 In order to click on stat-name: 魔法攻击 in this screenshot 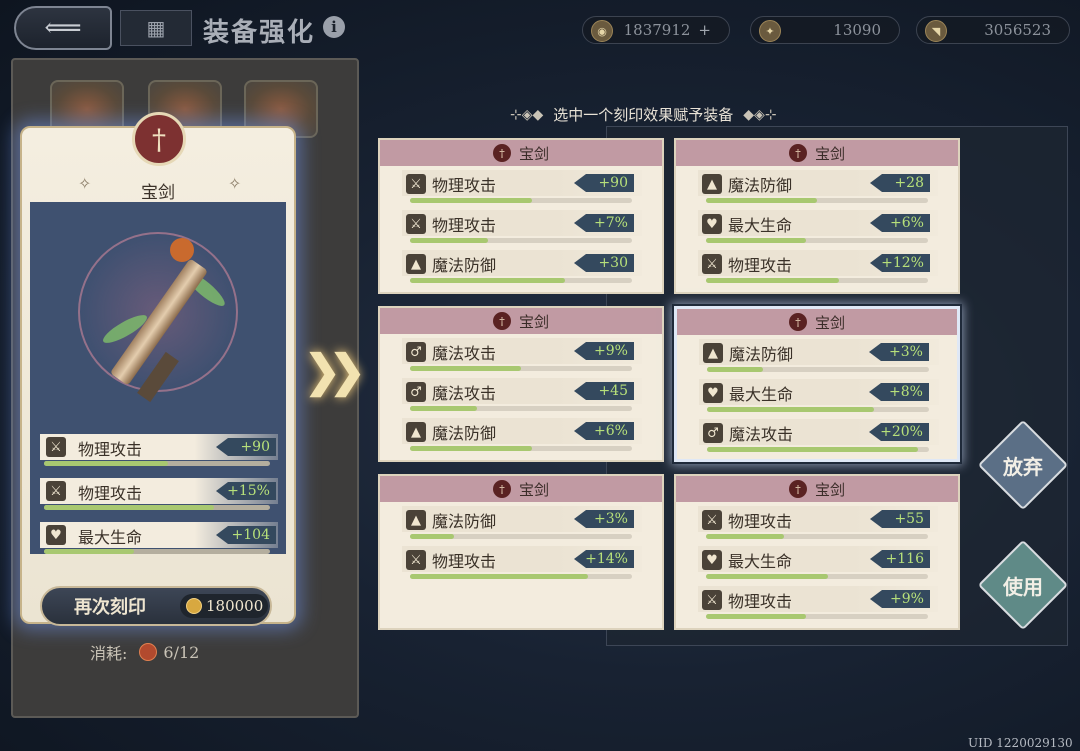, I will do `click(464, 393)`.